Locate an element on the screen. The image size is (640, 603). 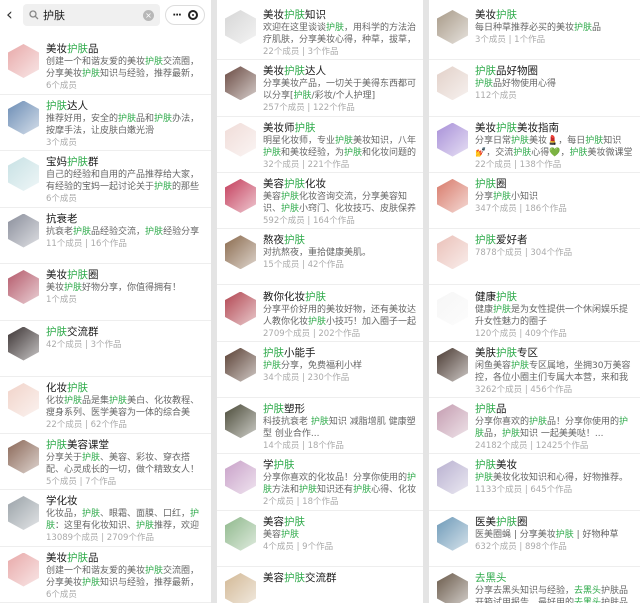
text-segment: 化妆 is located at coordinates (56, 388).